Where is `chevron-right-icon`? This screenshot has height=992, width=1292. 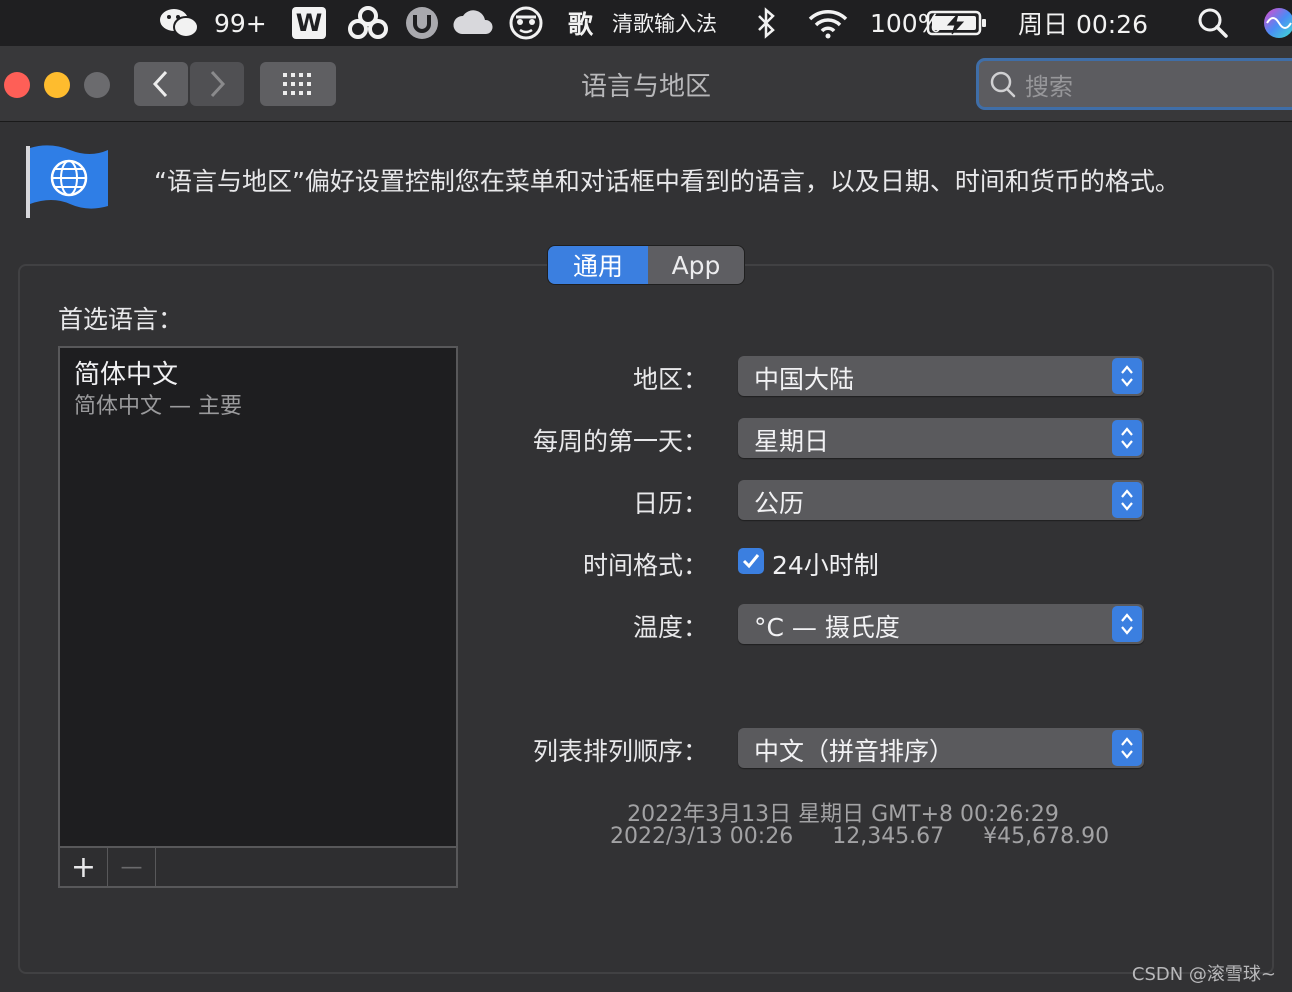 chevron-right-icon is located at coordinates (218, 84).